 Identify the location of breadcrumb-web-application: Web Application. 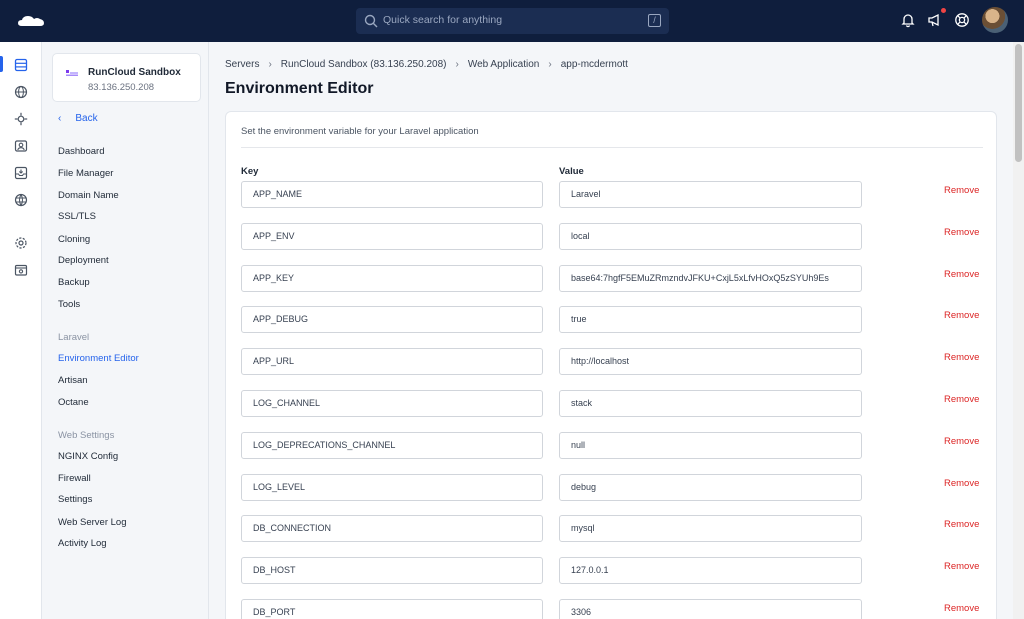
(504, 64).